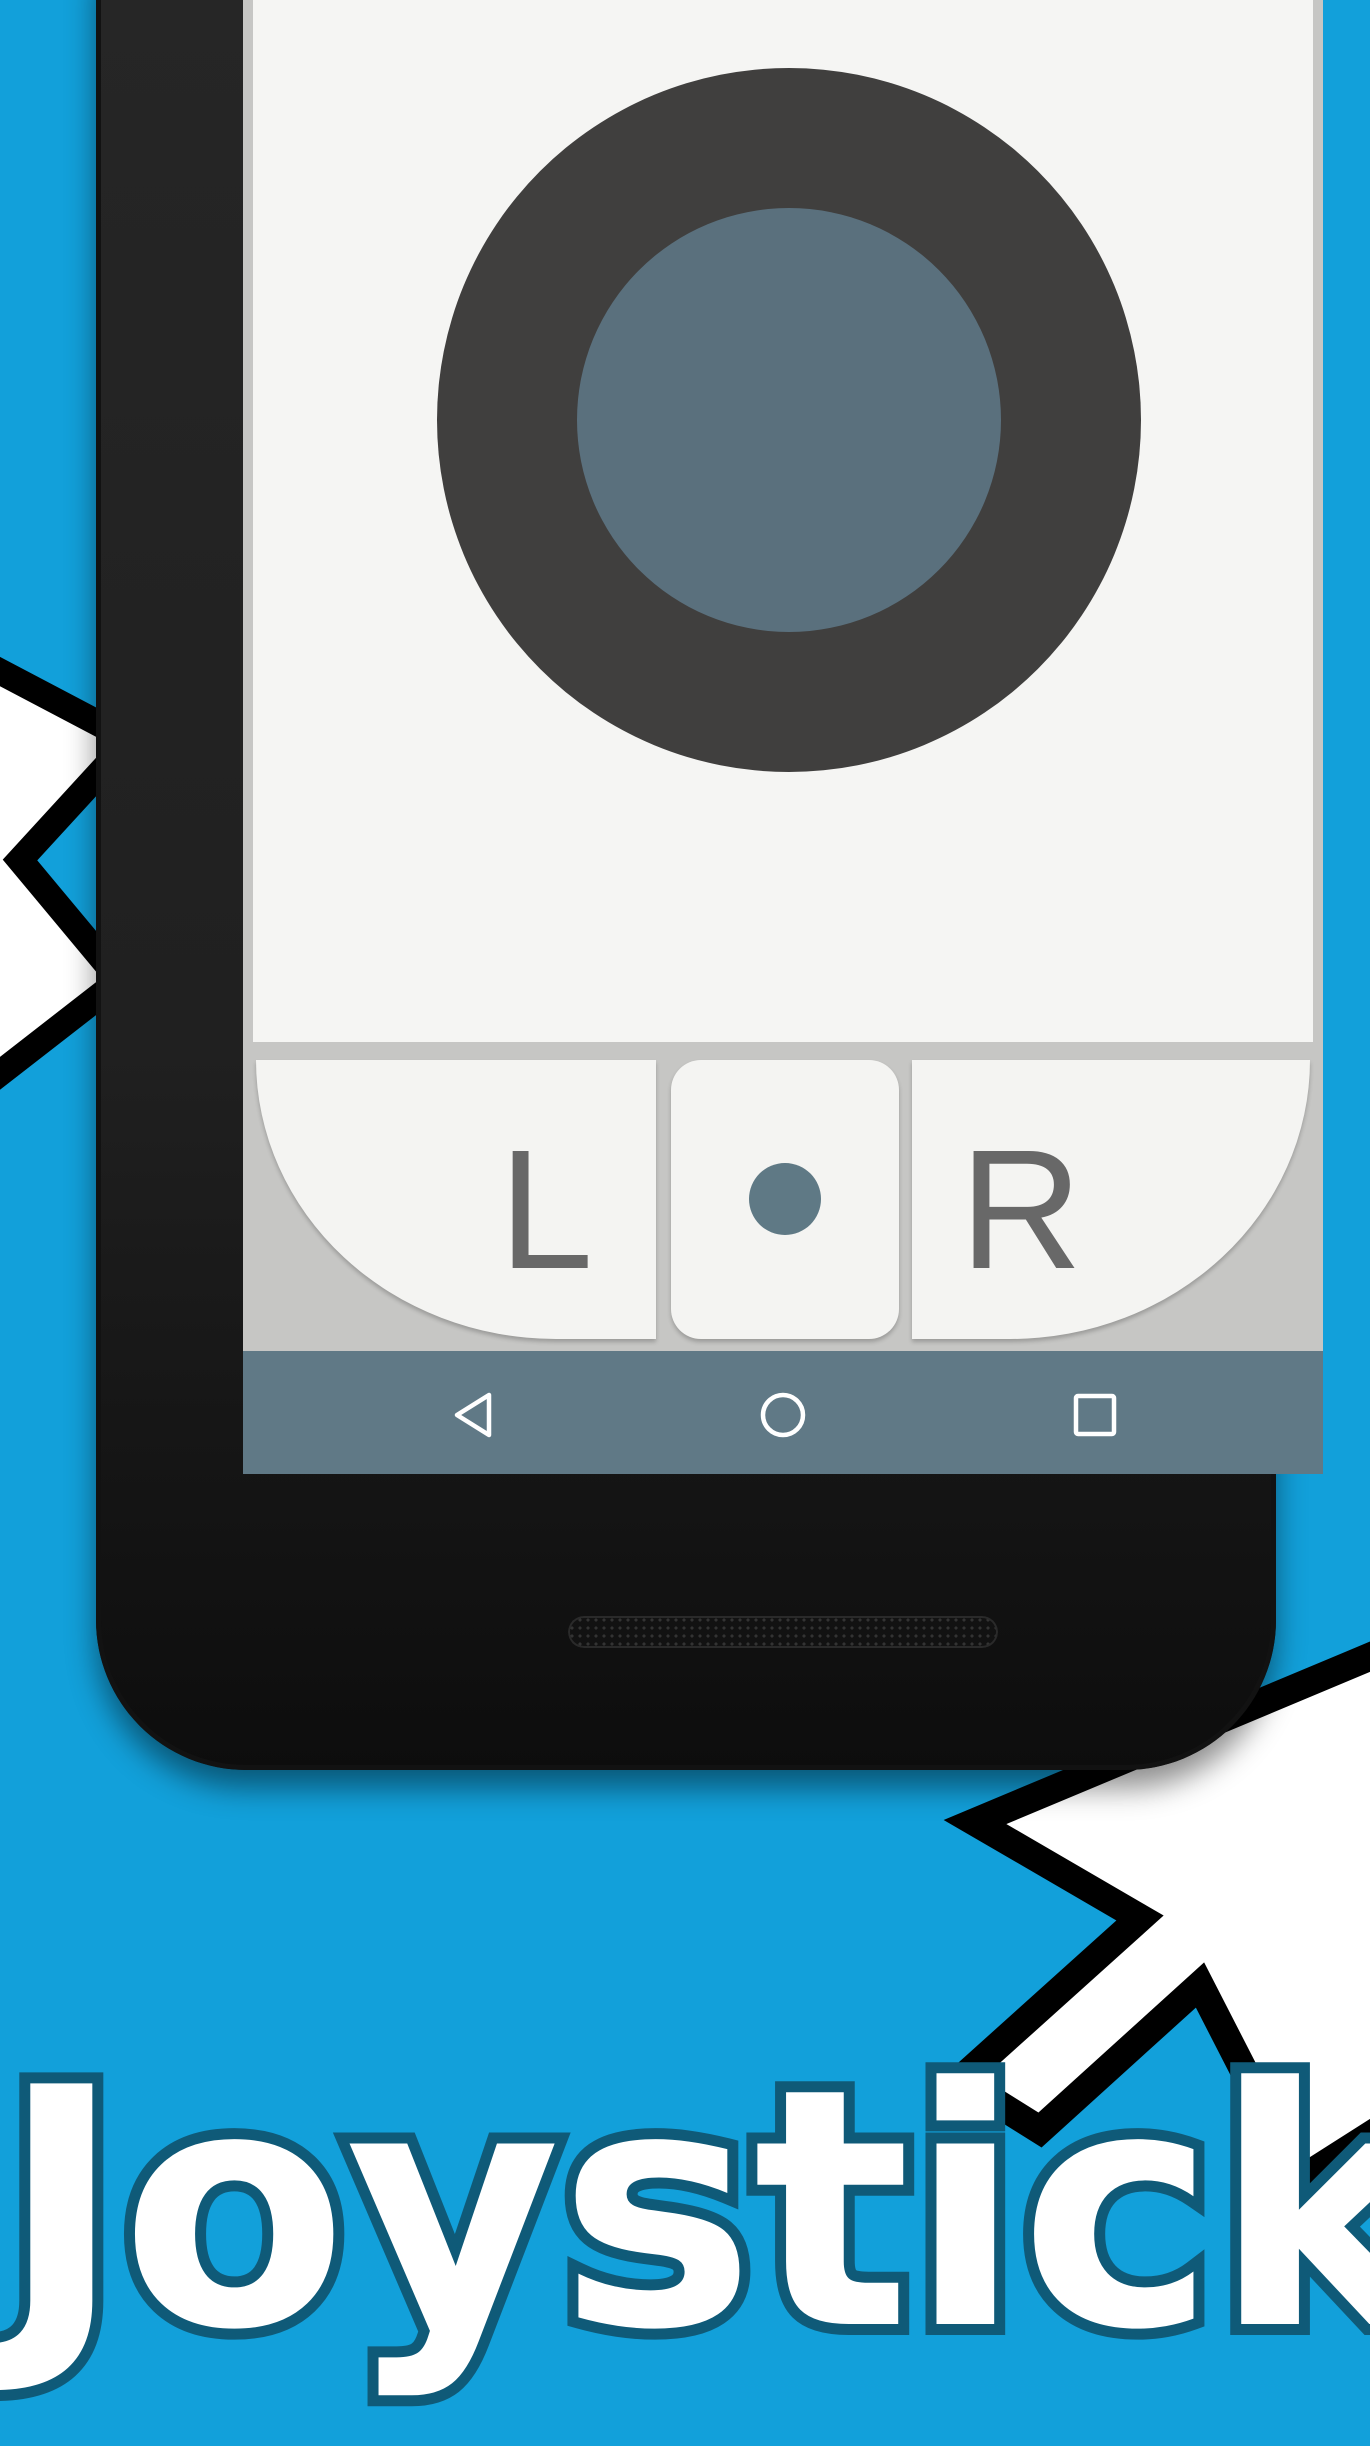 This screenshot has width=1370, height=2446. I want to click on center-dot-icon, so click(785, 1199).